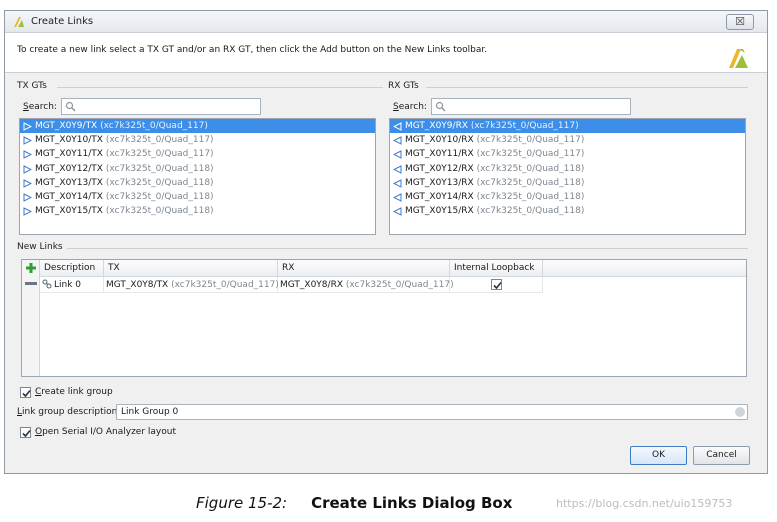 Image resolution: width=777 pixels, height=522 pixels. What do you see at coordinates (62, 21) in the screenshot?
I see `dialog-title: Create Links` at bounding box center [62, 21].